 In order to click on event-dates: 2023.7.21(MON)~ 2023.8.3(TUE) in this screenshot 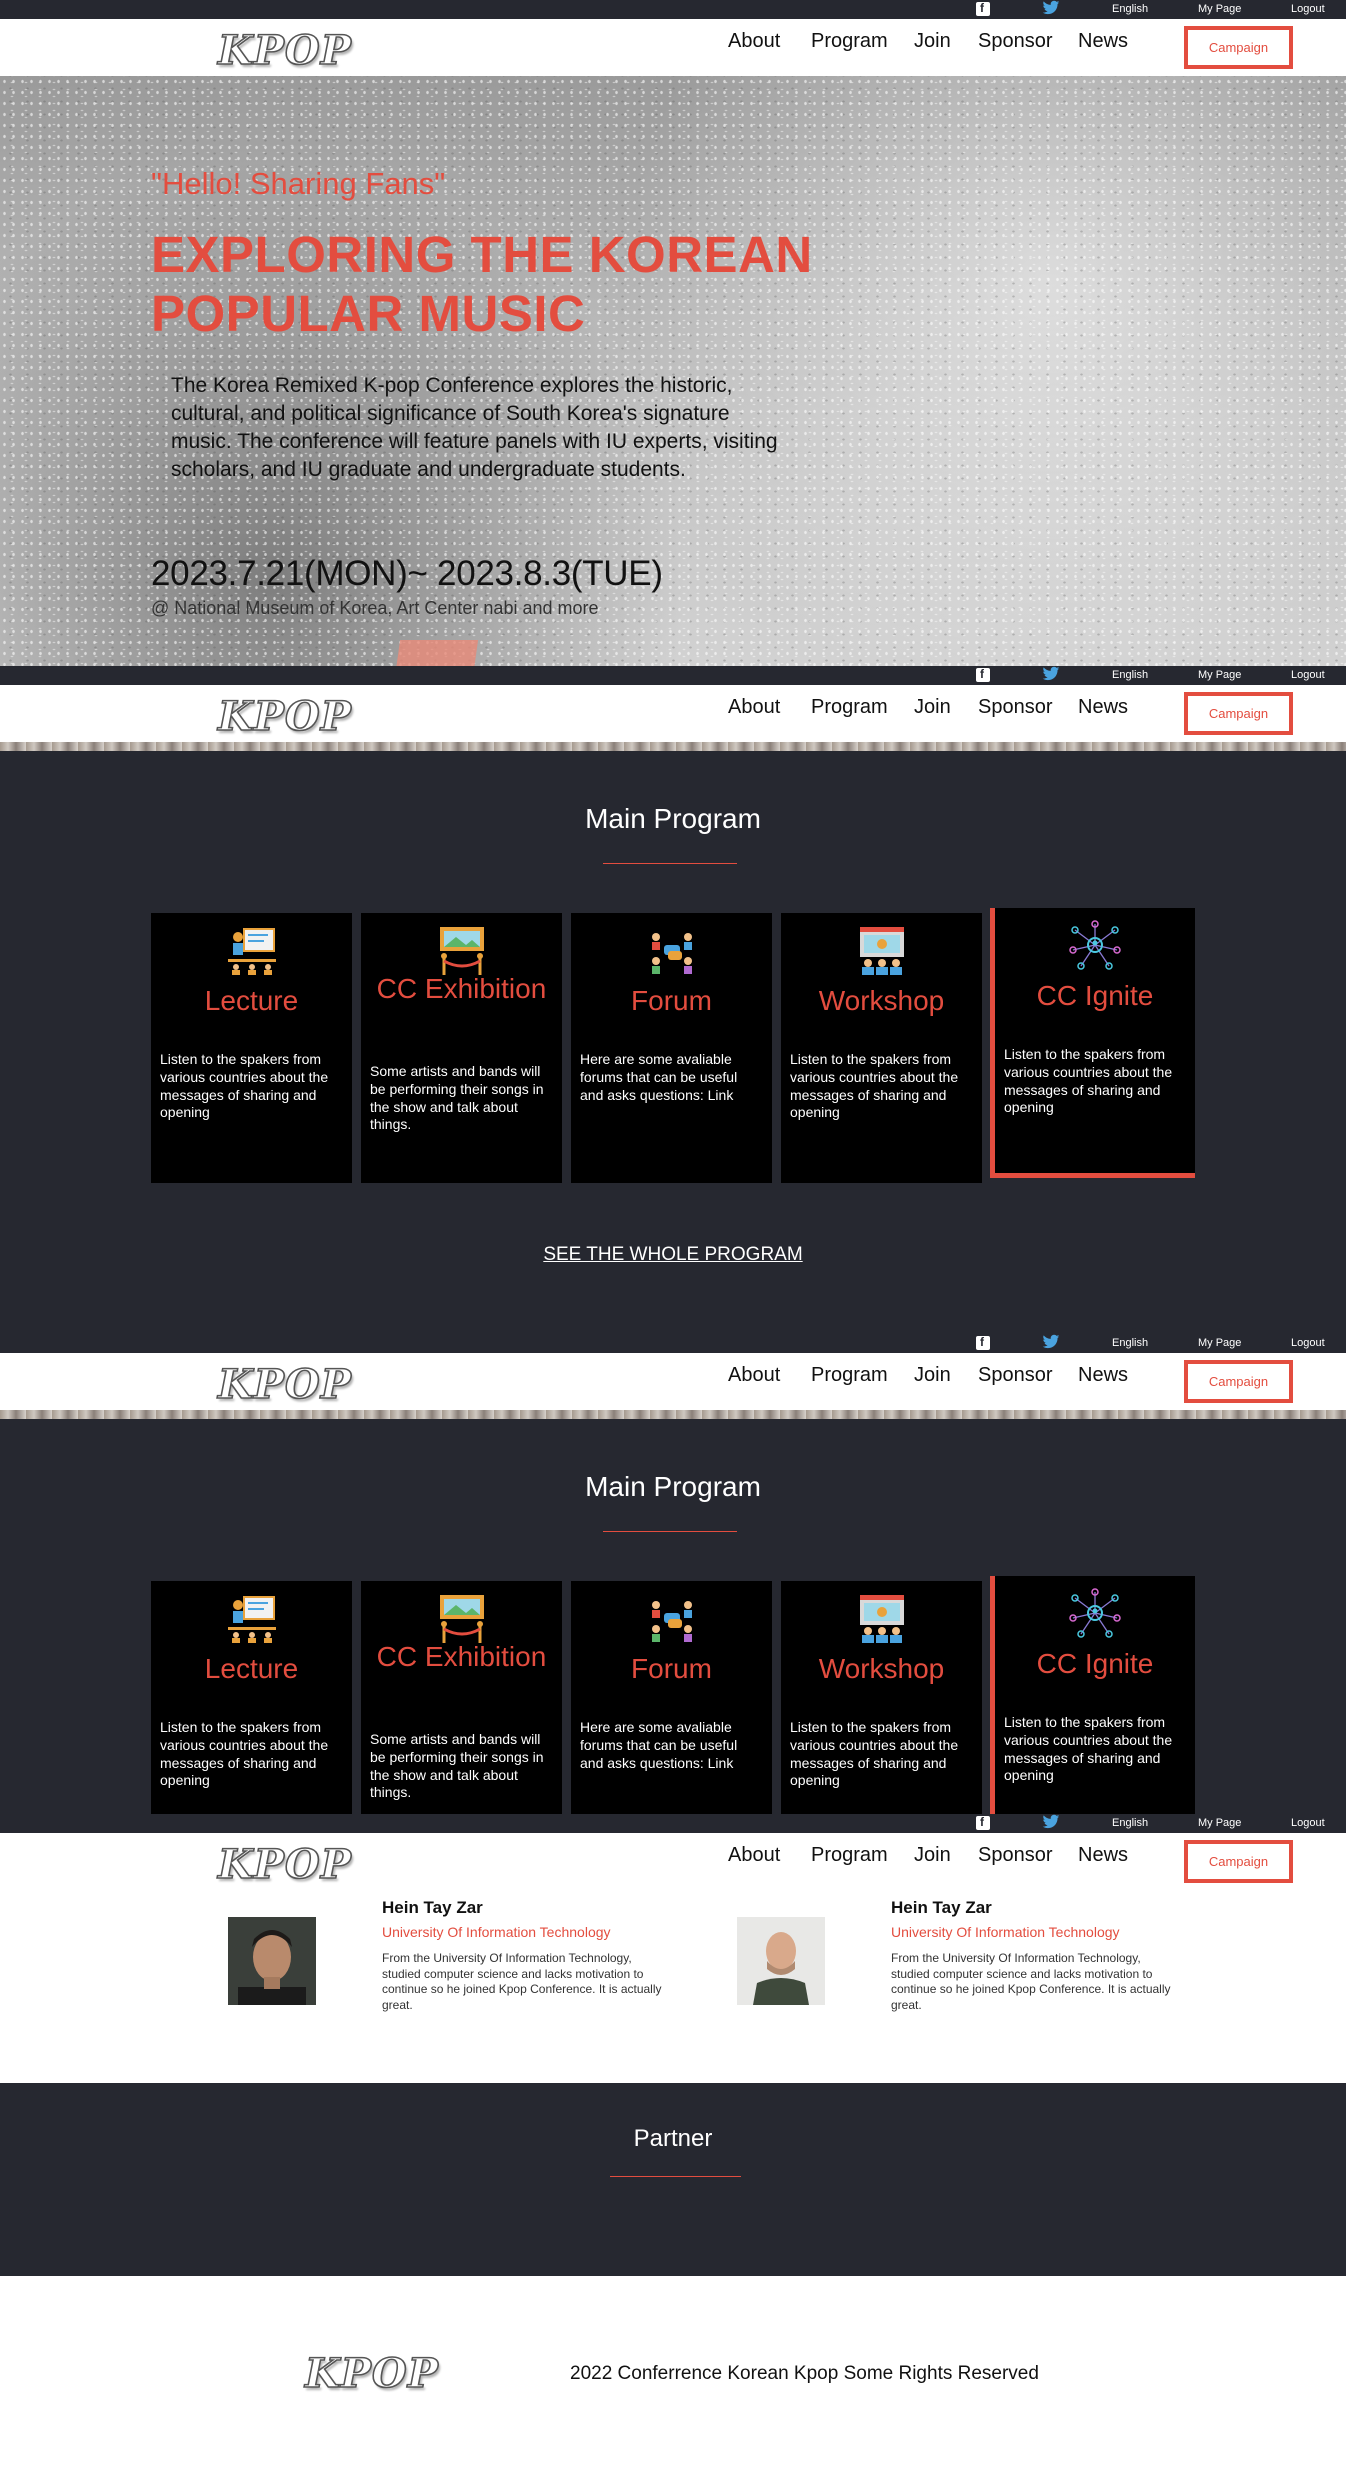, I will do `click(407, 573)`.